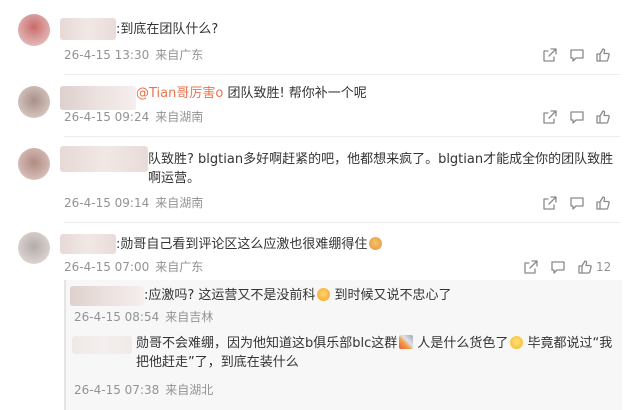 The height and width of the screenshot is (410, 638). I want to click on mention-link: @Tian哥厉害o, so click(179, 93).